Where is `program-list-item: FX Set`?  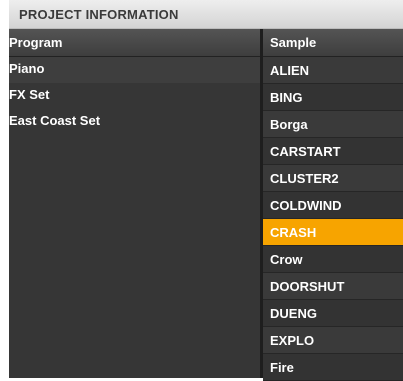
program-list-item: FX Set is located at coordinates (134, 96).